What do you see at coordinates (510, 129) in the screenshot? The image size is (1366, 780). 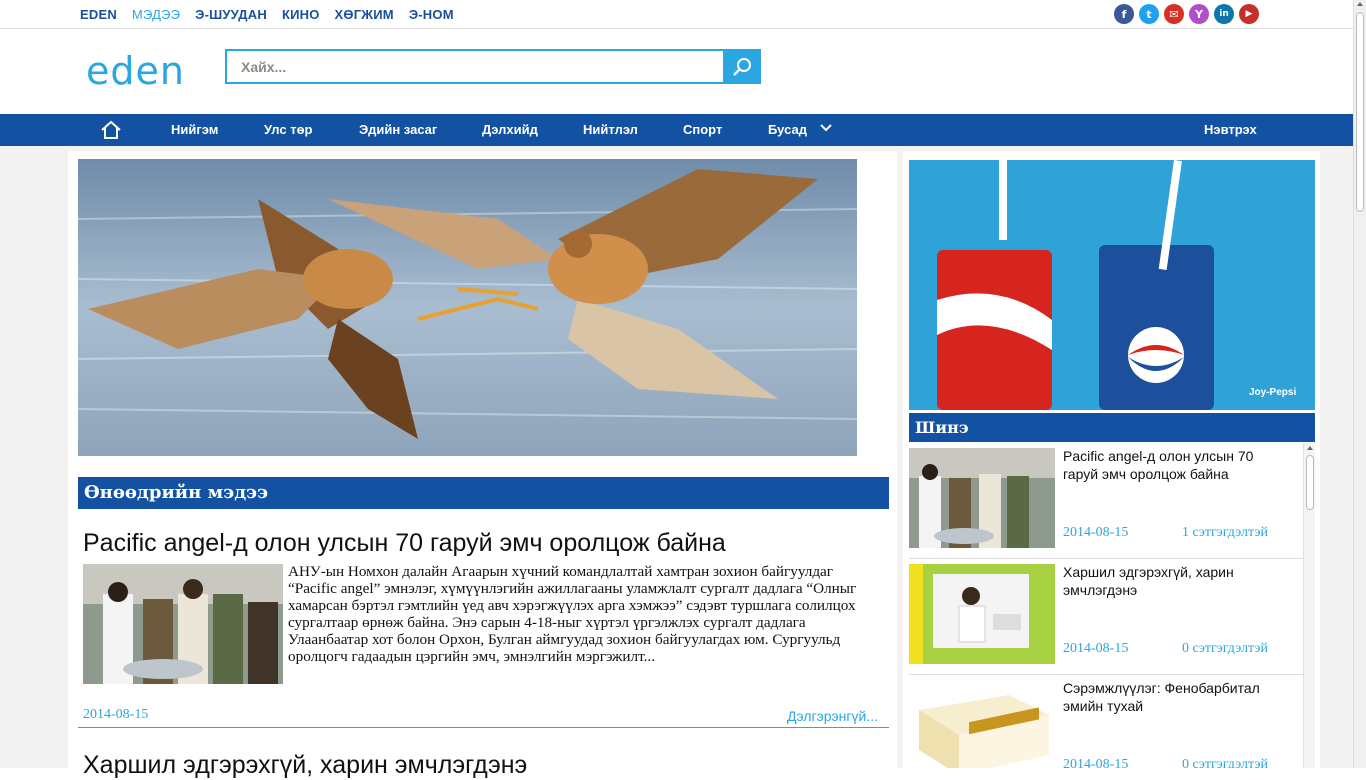 I see `nav-item-world: Дэлхийд` at bounding box center [510, 129].